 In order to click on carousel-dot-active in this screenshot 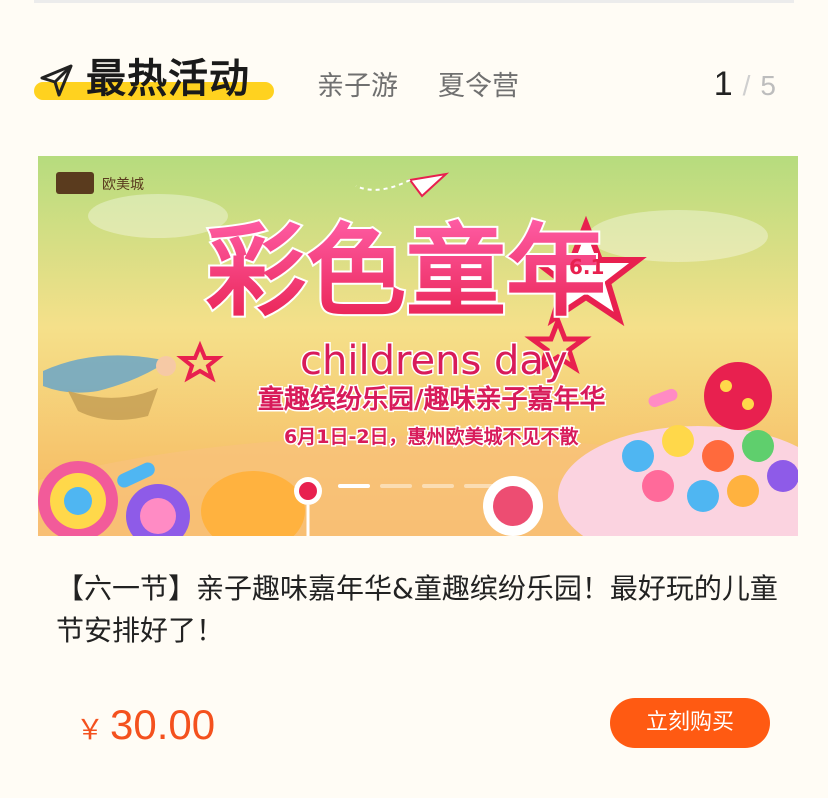, I will do `click(354, 486)`.